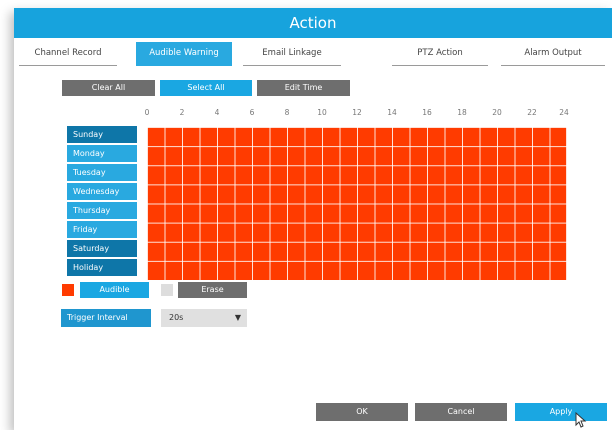 The image size is (612, 430). I want to click on trigger-interval-value: 20s, so click(176, 317).